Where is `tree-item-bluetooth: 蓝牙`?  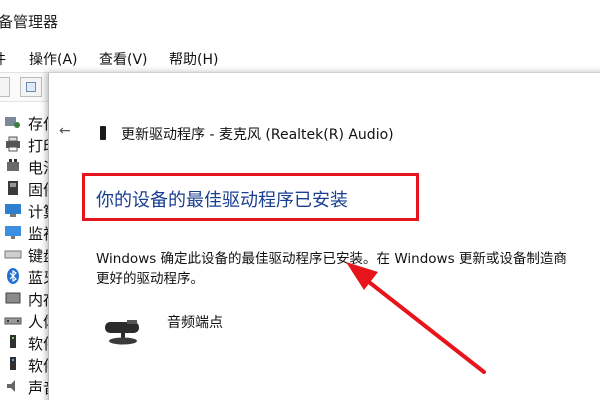
tree-item-bluetooth: 蓝牙 is located at coordinates (29, 277).